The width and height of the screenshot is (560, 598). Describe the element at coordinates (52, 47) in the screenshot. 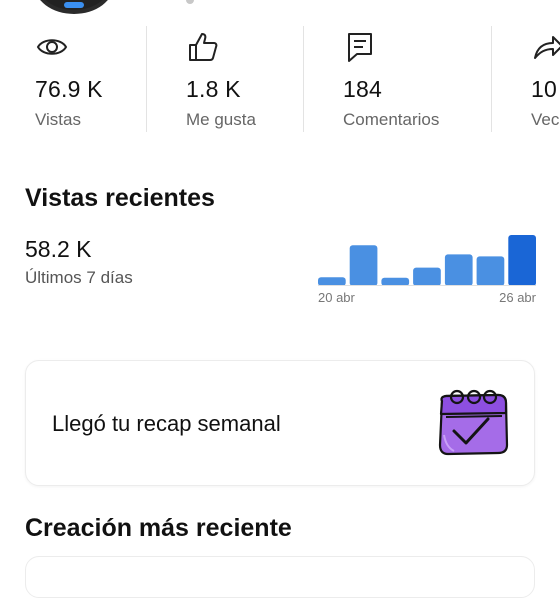

I see `eye-icon` at that location.